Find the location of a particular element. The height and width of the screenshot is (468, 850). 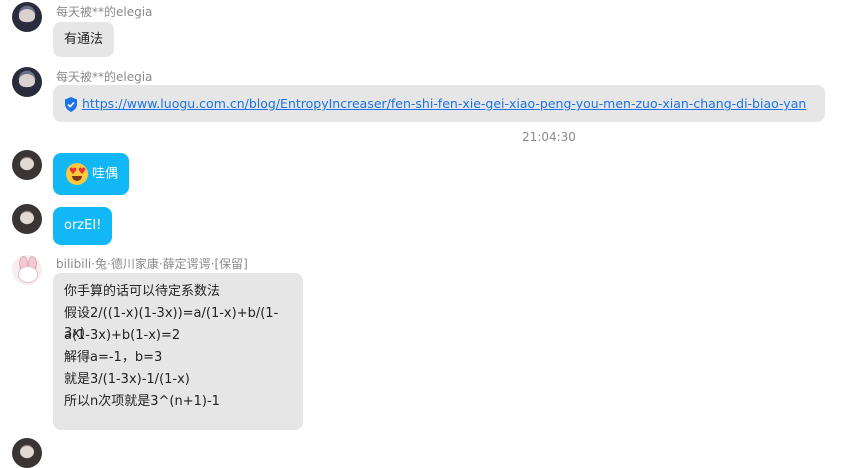

avatar-bunny is located at coordinates (27, 270).